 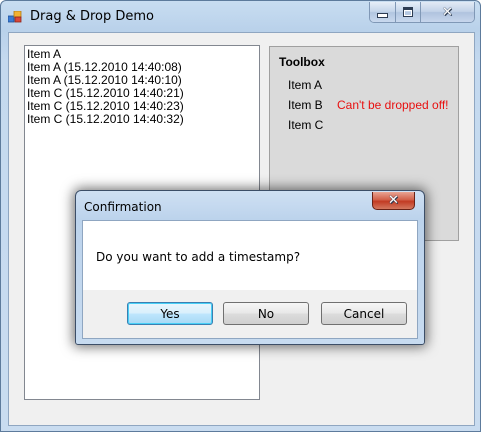 I want to click on list-item: Item C (15.12.2010 14:40:32), so click(x=143, y=119).